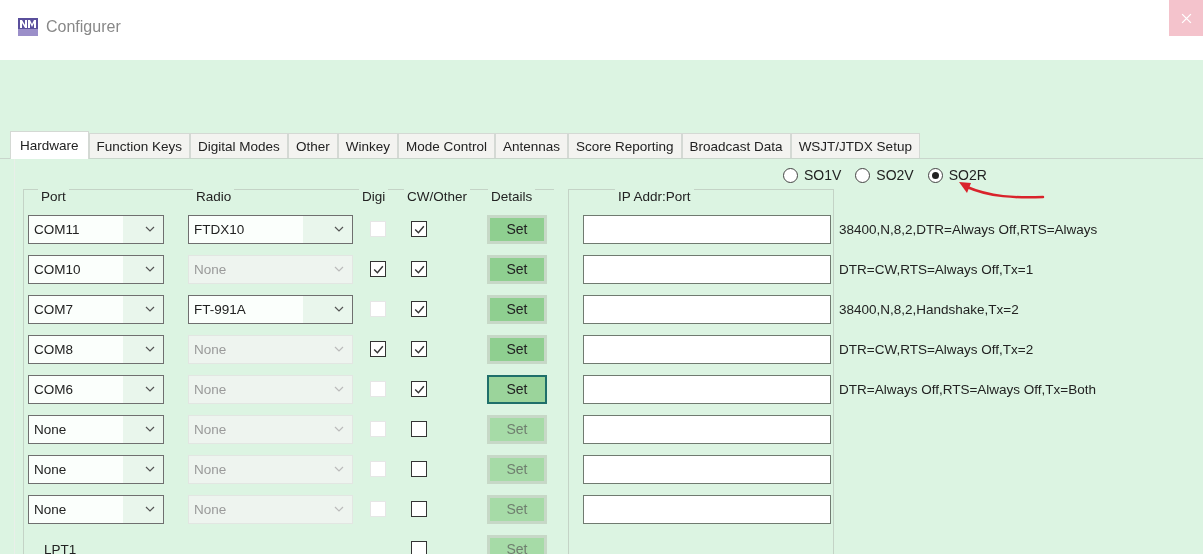 This screenshot has height=554, width=1203. Describe the element at coordinates (929, 309) in the screenshot. I see `port-settings-text: 38400,N,8,2,Handshake,Tx=2` at that location.